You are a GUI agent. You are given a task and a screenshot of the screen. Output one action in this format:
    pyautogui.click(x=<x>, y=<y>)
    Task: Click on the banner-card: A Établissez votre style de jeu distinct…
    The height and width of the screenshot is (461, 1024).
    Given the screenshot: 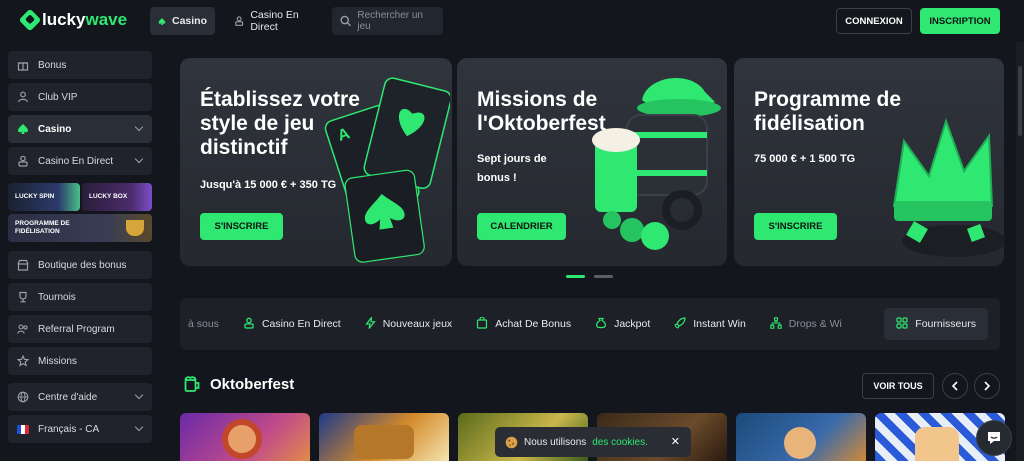 What is the action you would take?
    pyautogui.click(x=316, y=162)
    